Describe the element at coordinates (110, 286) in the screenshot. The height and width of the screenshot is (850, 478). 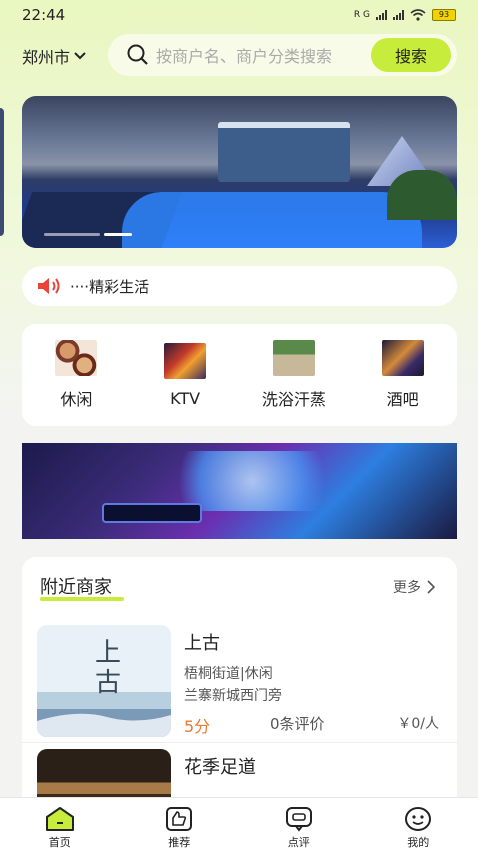
I see `notice-text: ····精彩生活` at that location.